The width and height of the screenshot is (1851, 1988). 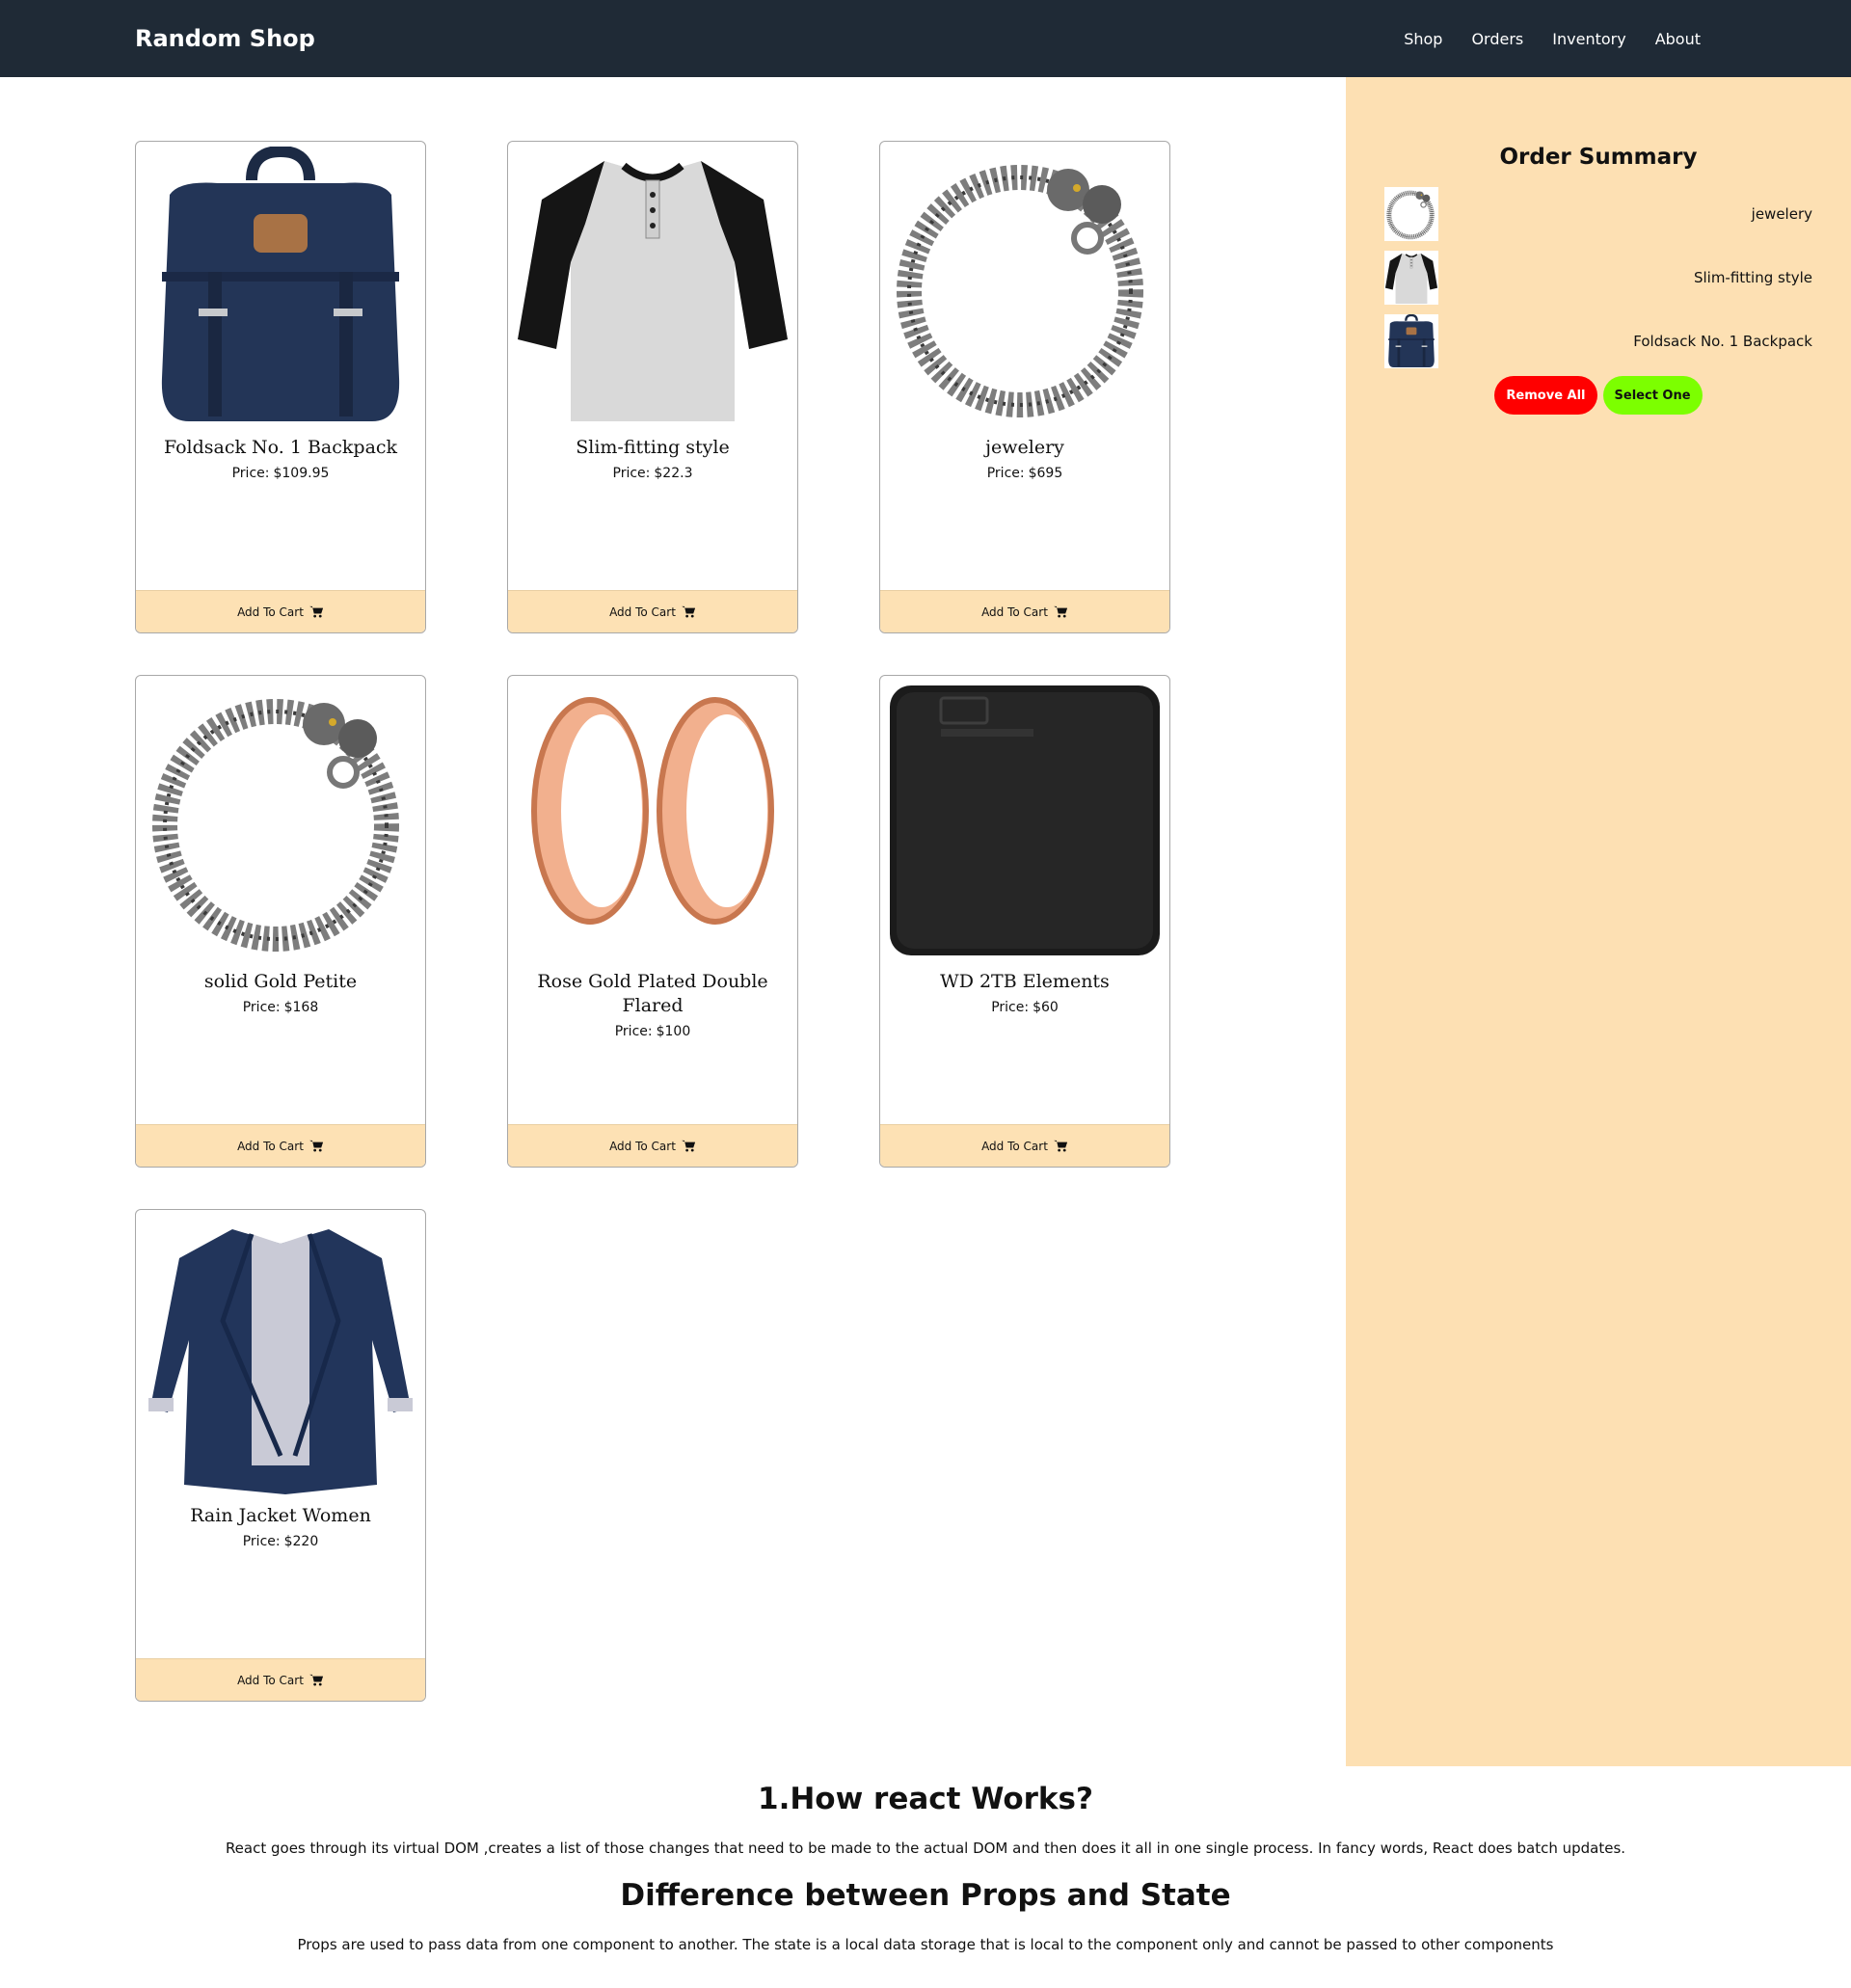 I want to click on product-card: WD 2TB Elements Price: $60 Add To Cart, so click(x=1024, y=921).